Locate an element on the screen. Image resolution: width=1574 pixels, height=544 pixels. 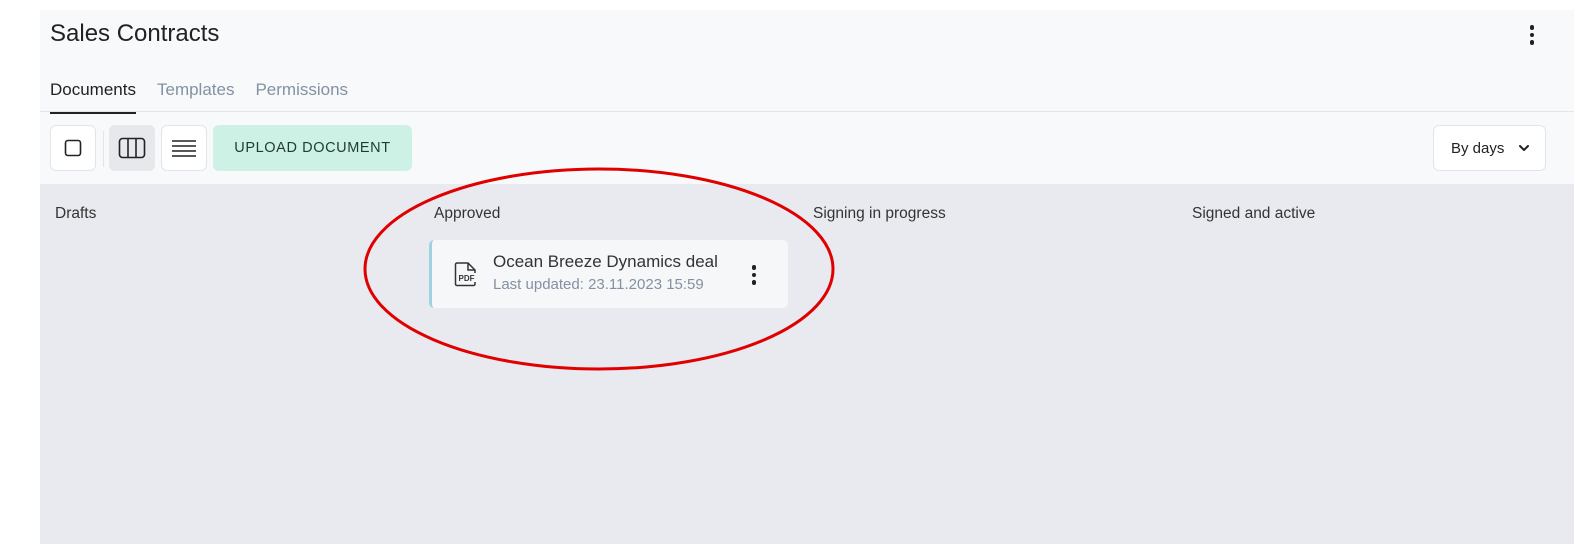
square-view-icon is located at coordinates (73, 148).